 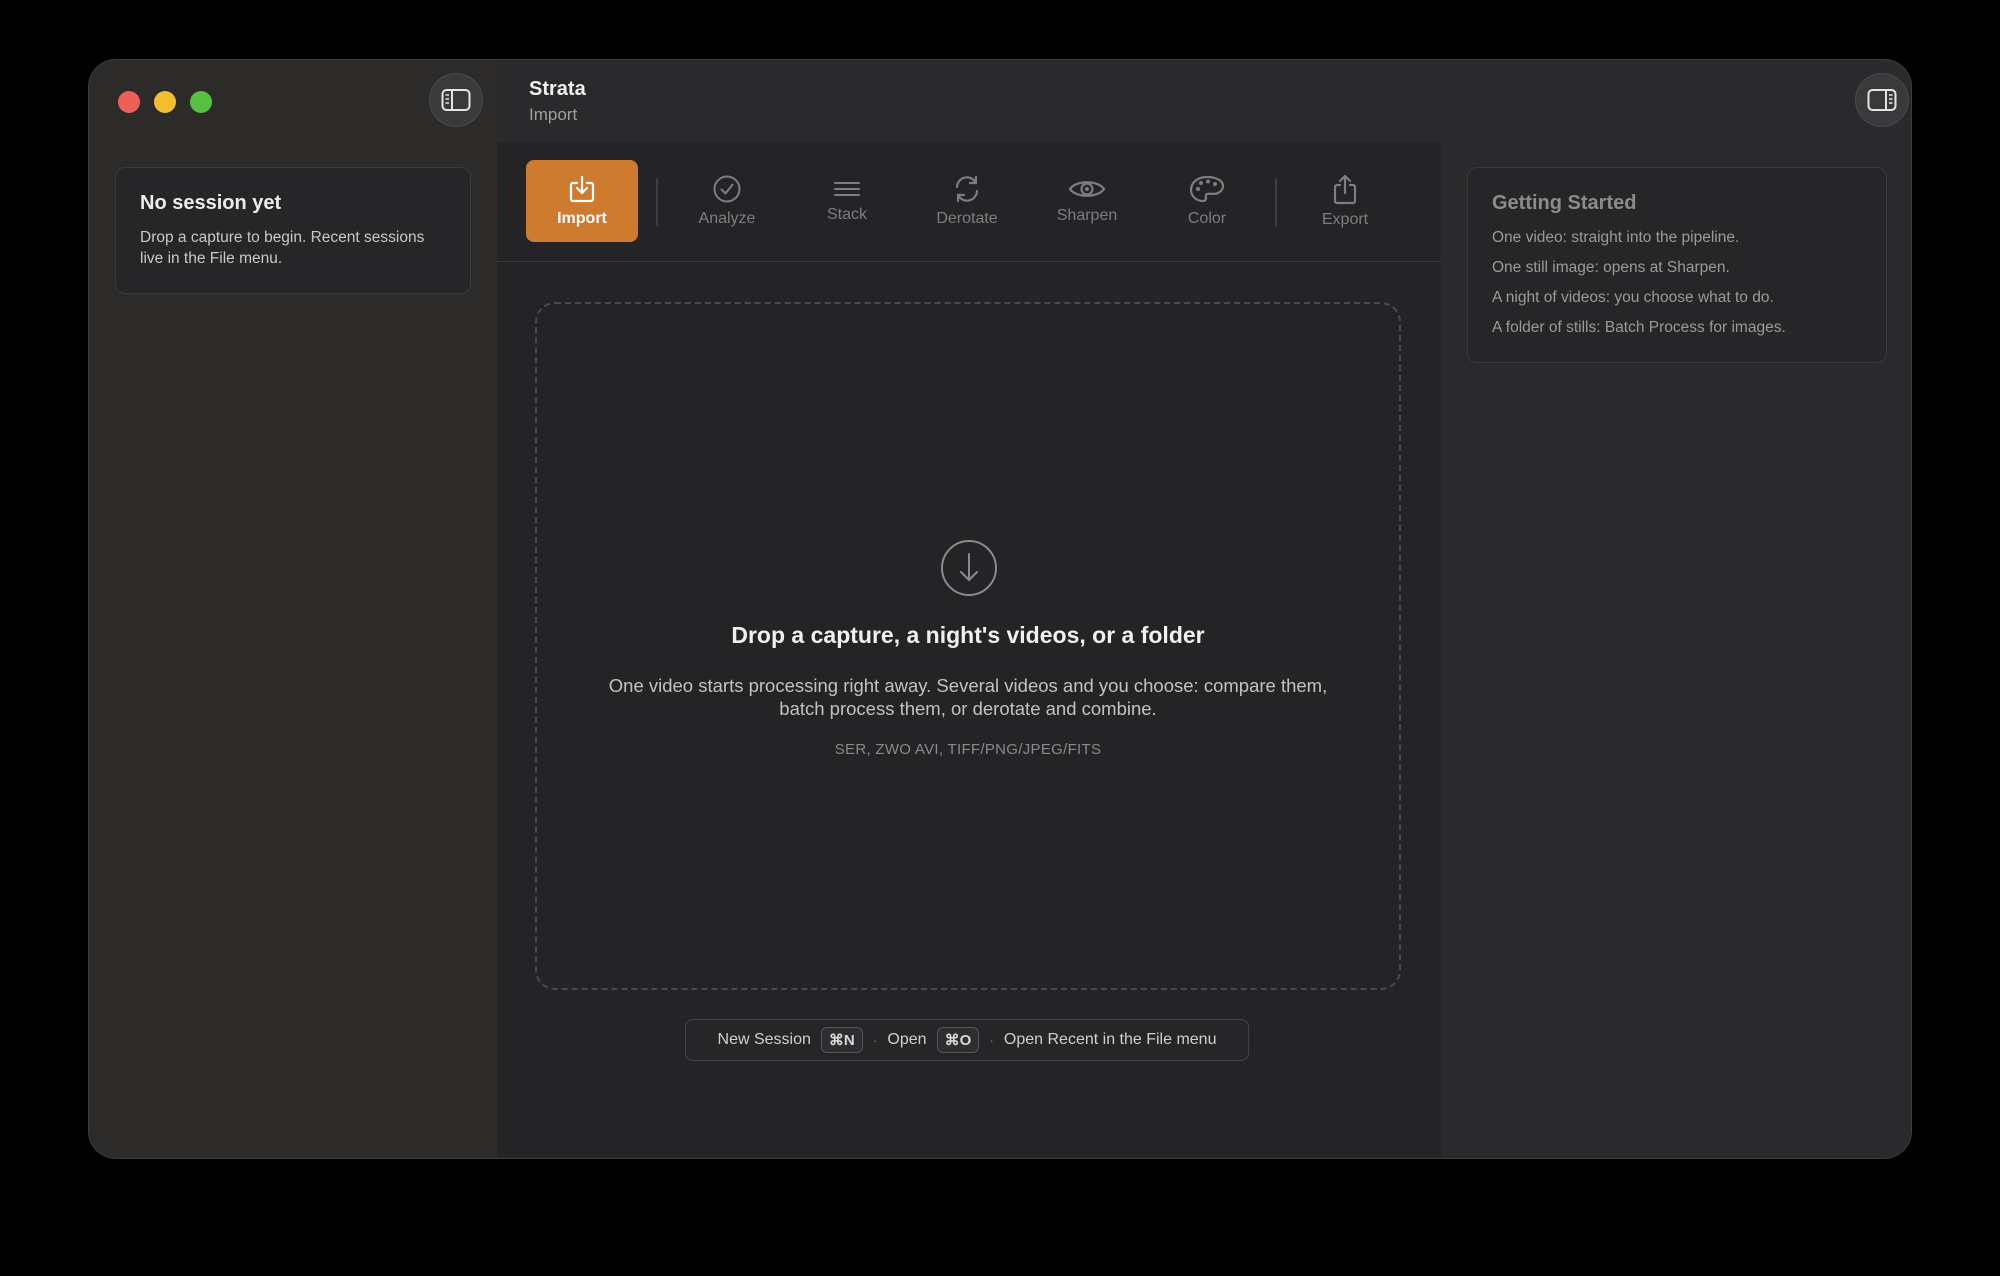 I want to click on tab-sharpen-label: Sharpen, so click(x=1087, y=215).